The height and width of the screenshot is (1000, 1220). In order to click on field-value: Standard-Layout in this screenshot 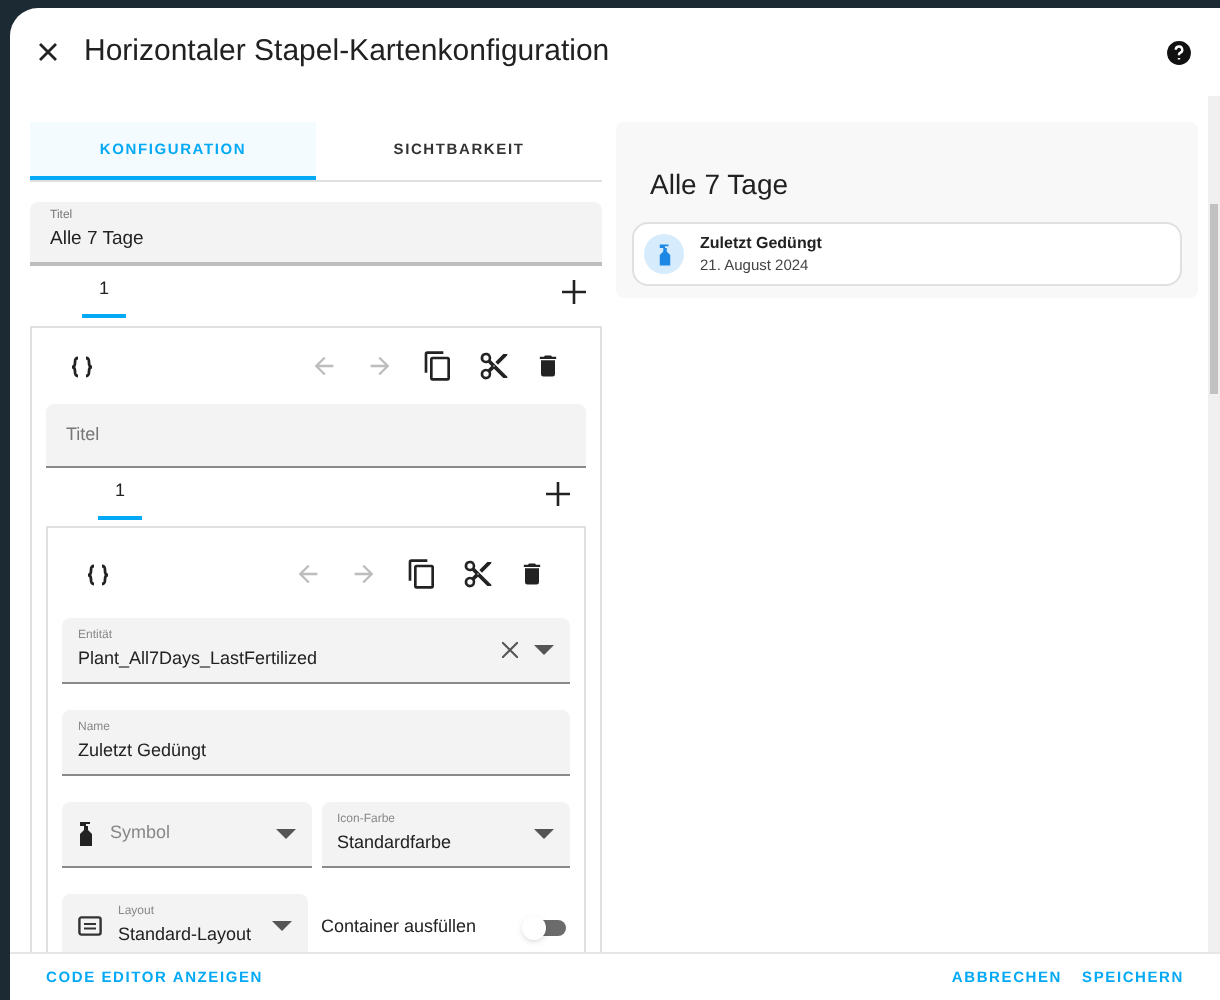, I will do `click(186, 934)`.